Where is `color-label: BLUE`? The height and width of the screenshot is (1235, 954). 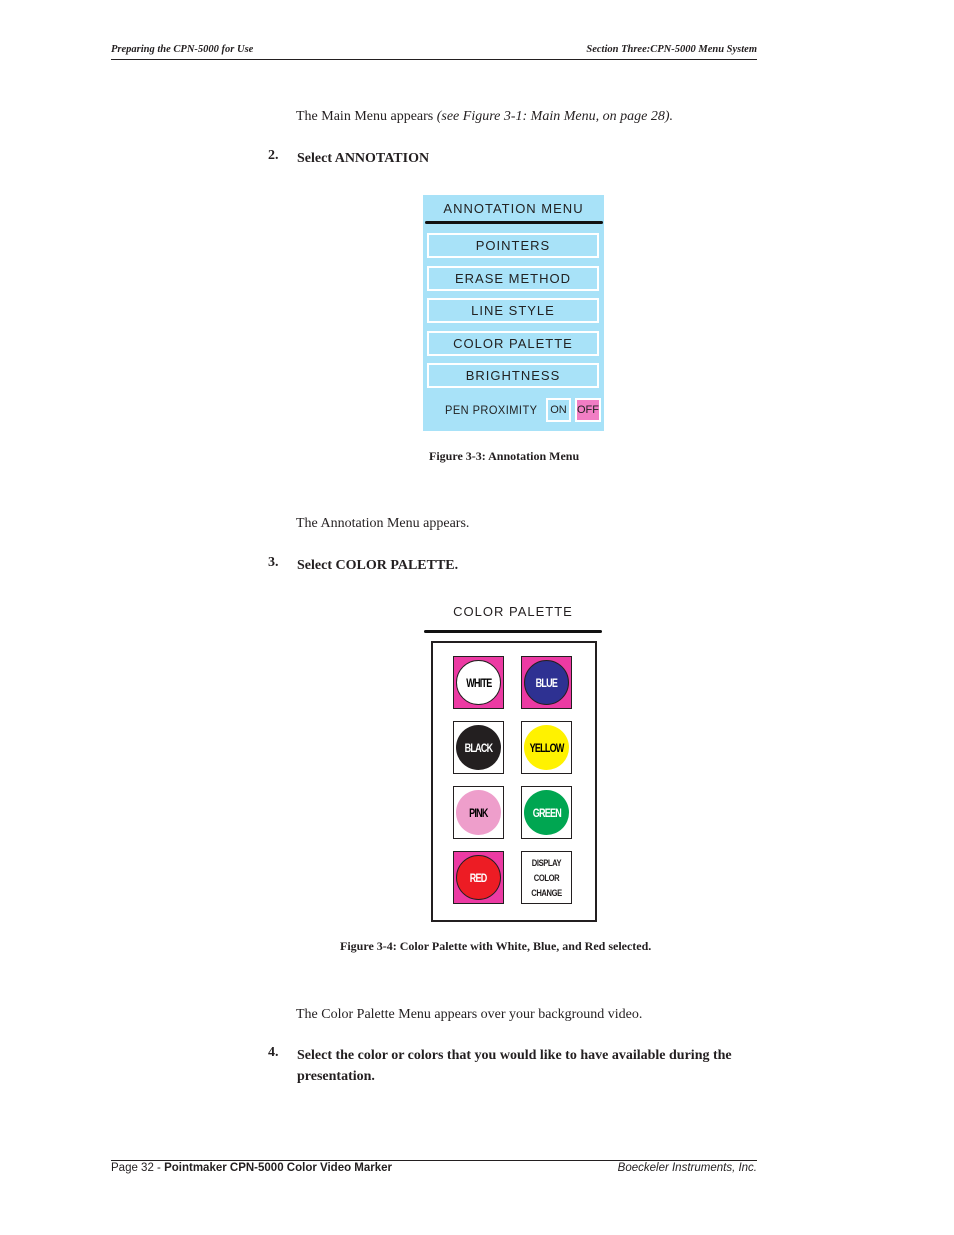 color-label: BLUE is located at coordinates (546, 682).